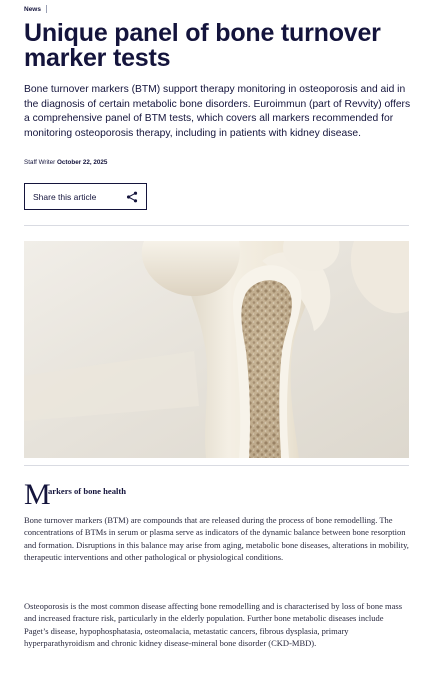 The width and height of the screenshot is (429, 677). What do you see at coordinates (82, 162) in the screenshot?
I see `publish-date: October 22, 2025` at bounding box center [82, 162].